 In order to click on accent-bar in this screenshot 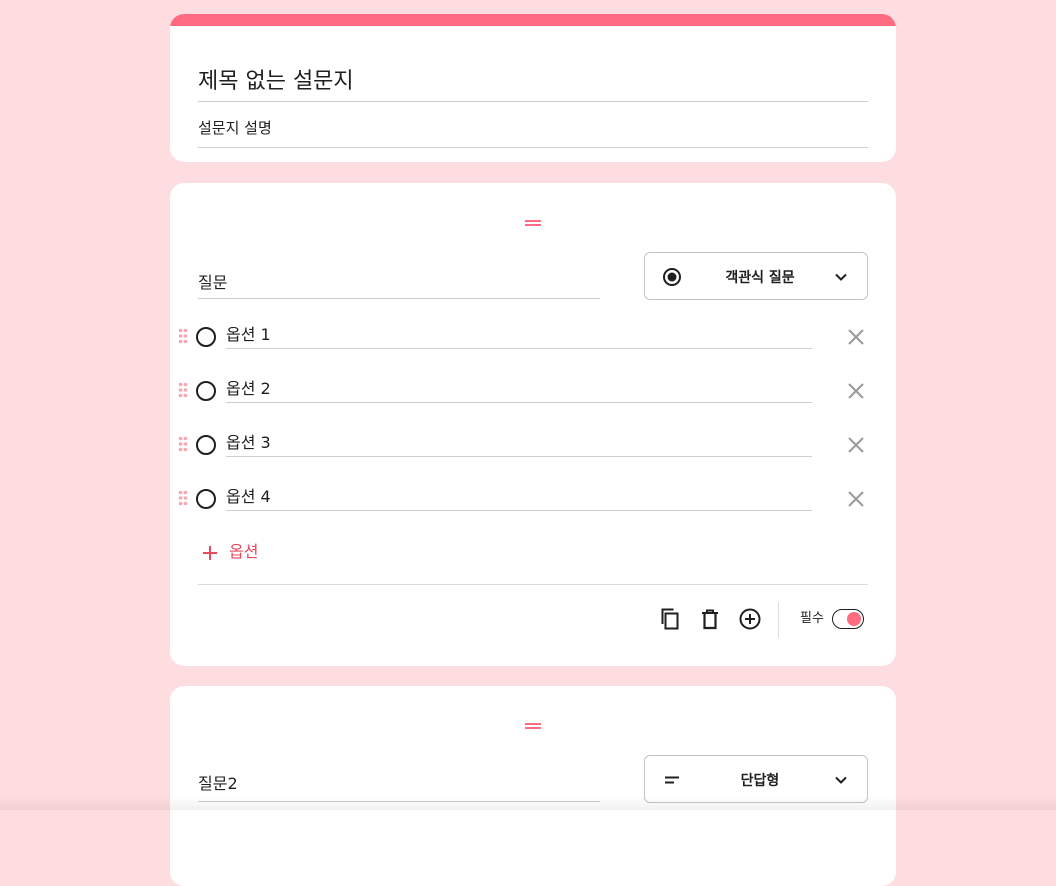, I will do `click(533, 20)`.